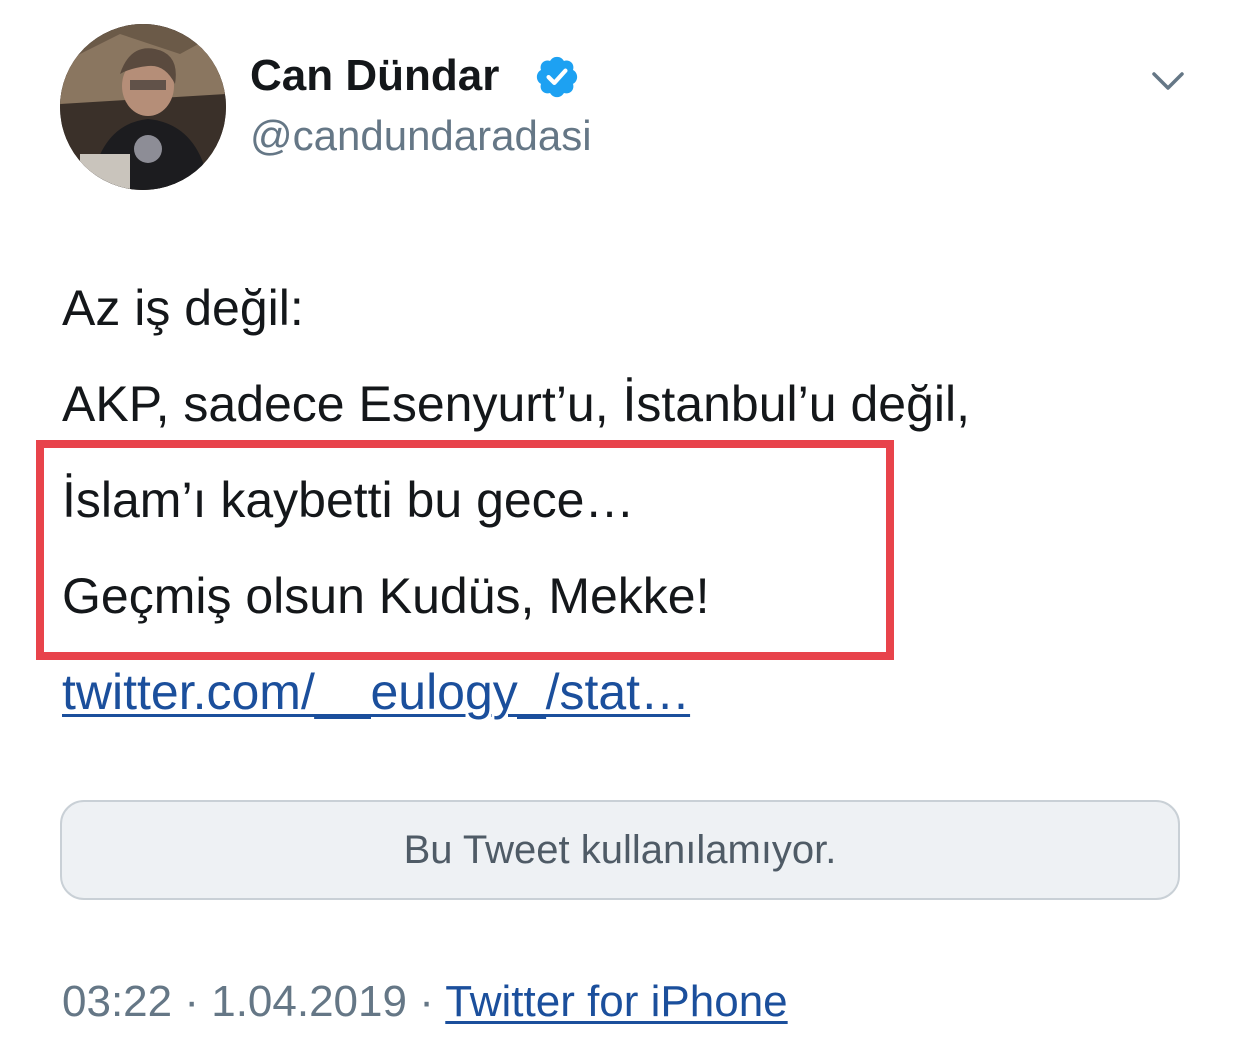 This screenshot has width=1242, height=1047. Describe the element at coordinates (374, 76) in the screenshot. I see `display-name: Can Dündar` at that location.